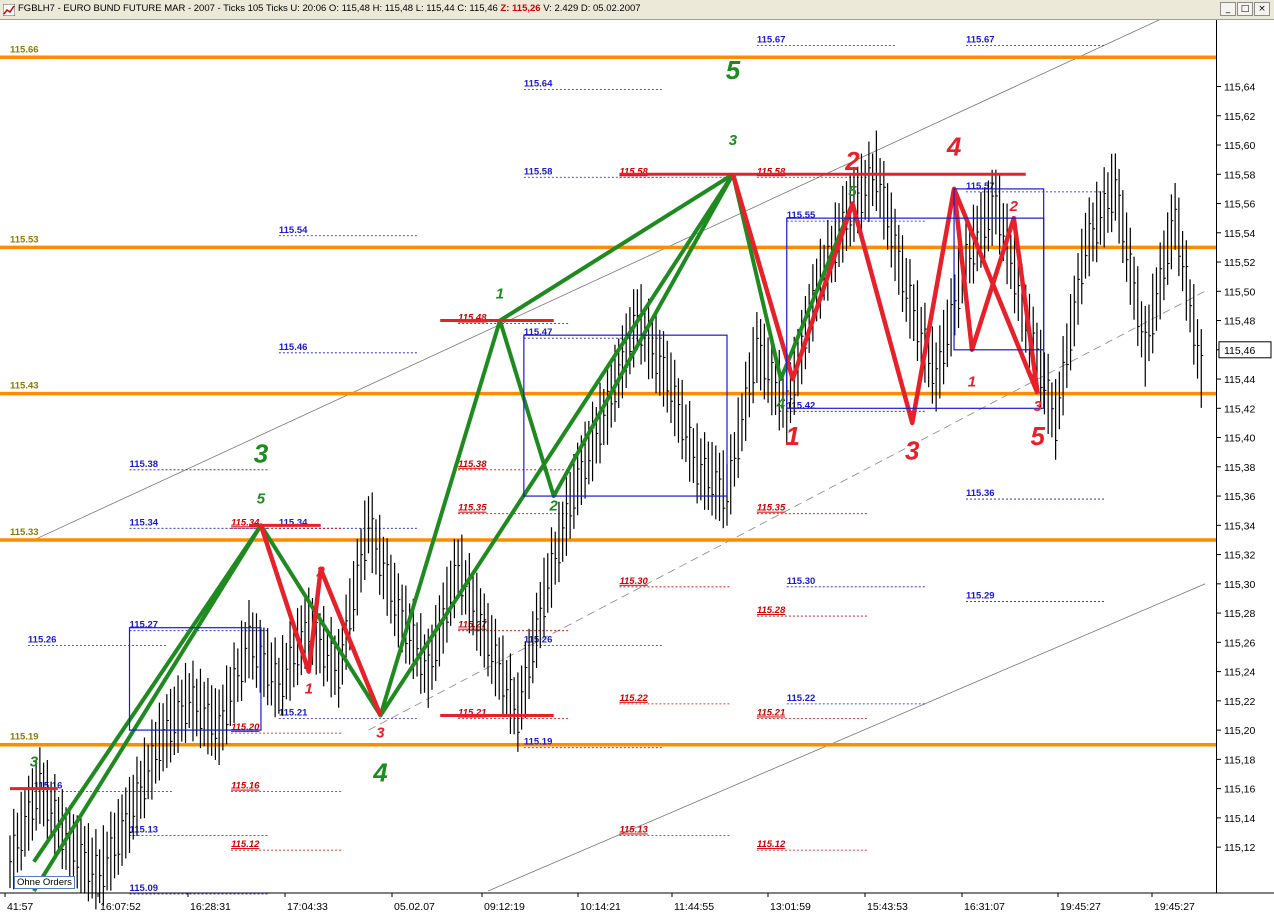 The height and width of the screenshot is (919, 1274). What do you see at coordinates (307, 907) in the screenshot?
I see `x-axis-tick-label: 17:04:33` at bounding box center [307, 907].